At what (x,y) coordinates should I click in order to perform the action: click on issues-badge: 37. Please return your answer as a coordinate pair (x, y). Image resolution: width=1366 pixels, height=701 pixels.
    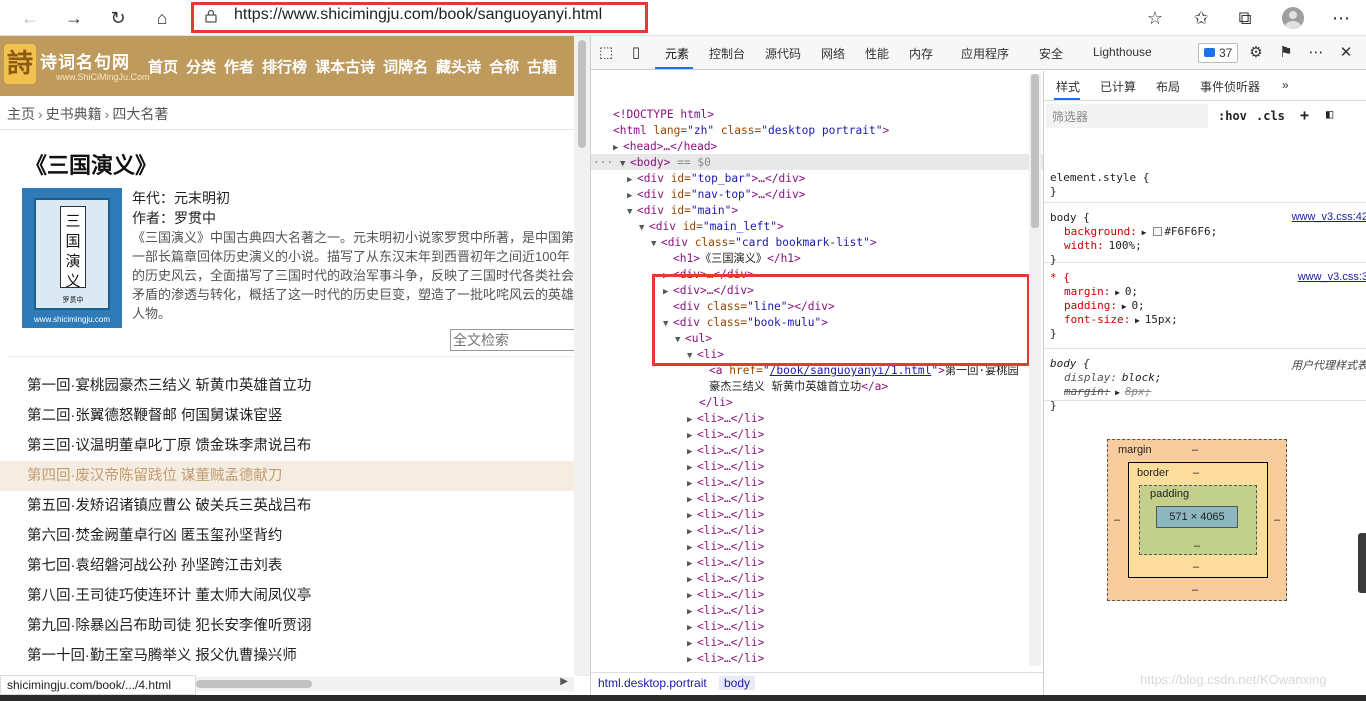
    Looking at the image, I should click on (1218, 53).